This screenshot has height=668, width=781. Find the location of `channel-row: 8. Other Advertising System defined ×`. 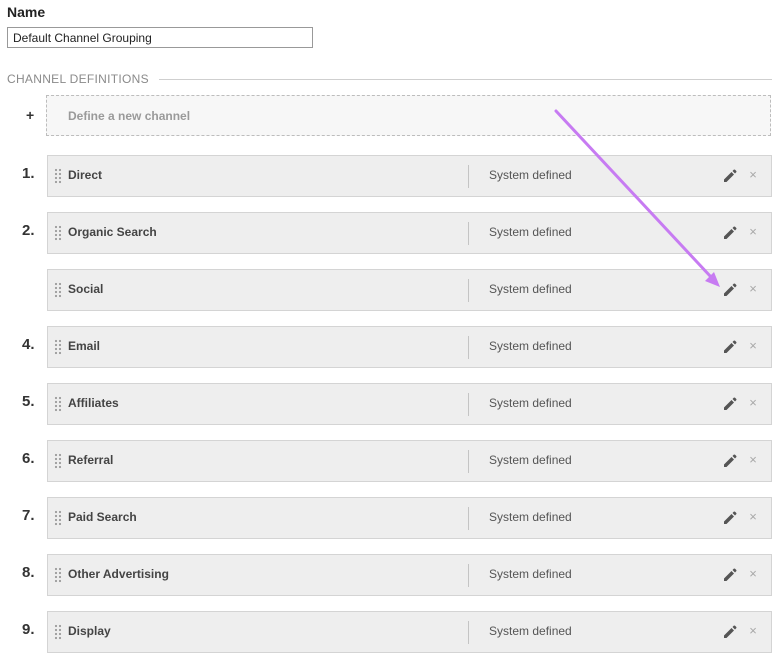

channel-row: 8. Other Advertising System defined × is located at coordinates (390, 582).